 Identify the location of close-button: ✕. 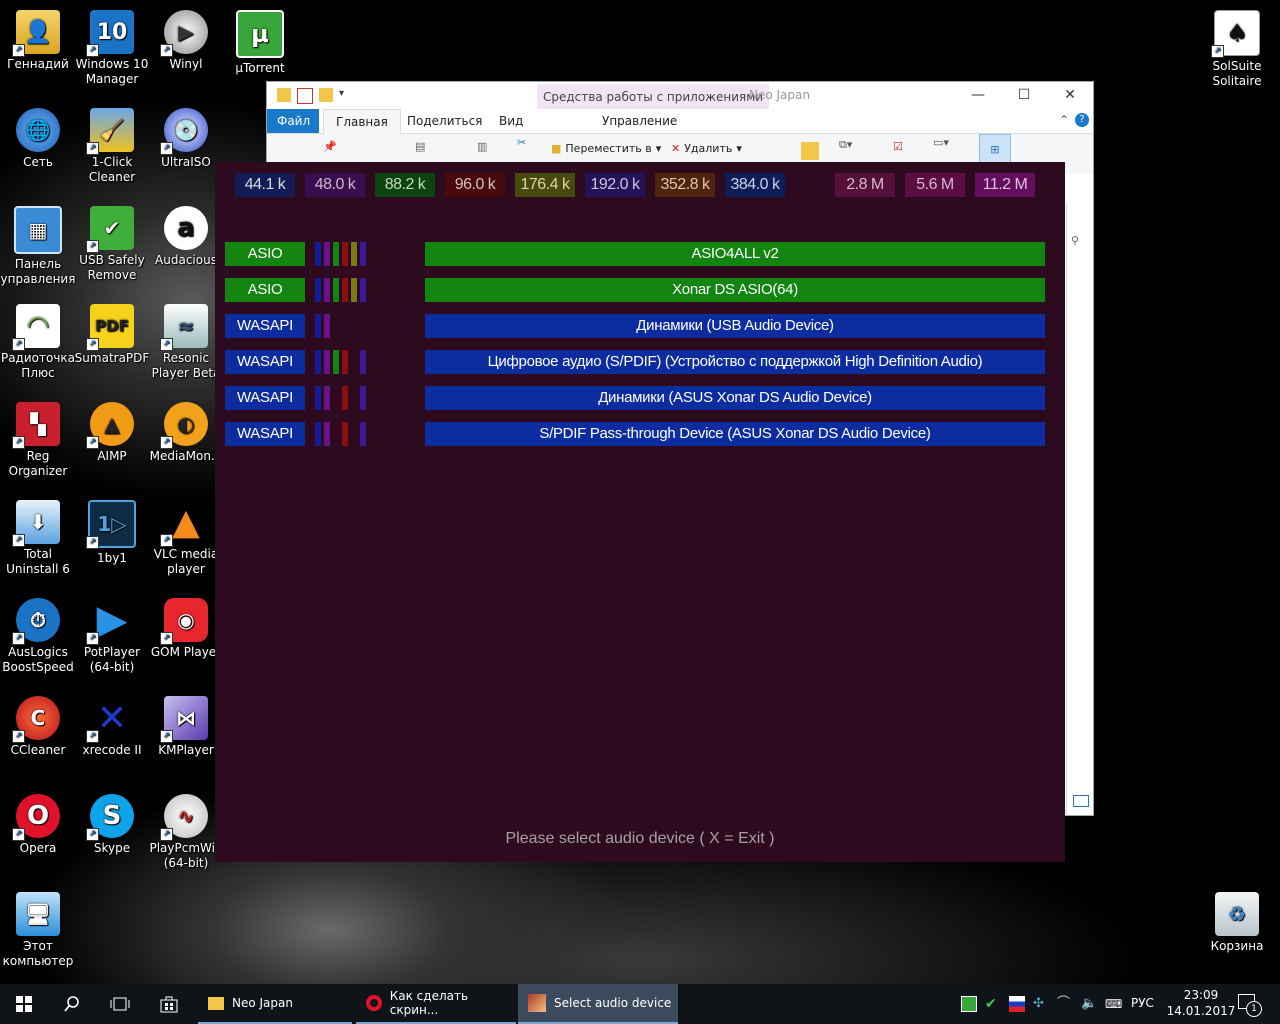
(1070, 95).